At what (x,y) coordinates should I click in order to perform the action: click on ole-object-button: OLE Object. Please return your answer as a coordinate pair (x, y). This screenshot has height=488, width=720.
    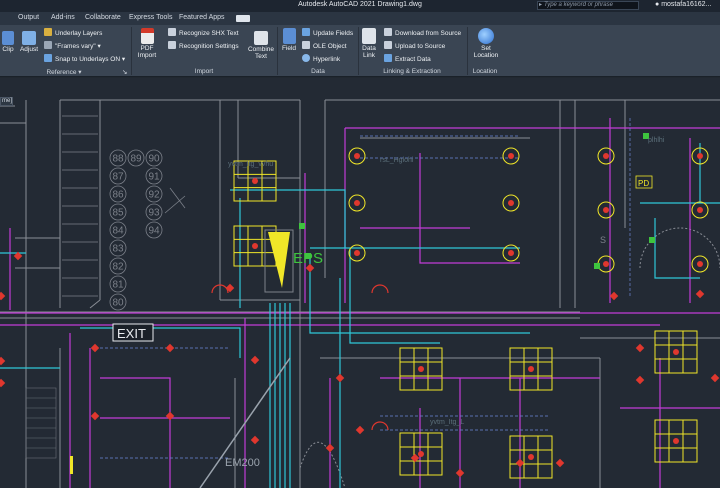
    Looking at the image, I should click on (324, 46).